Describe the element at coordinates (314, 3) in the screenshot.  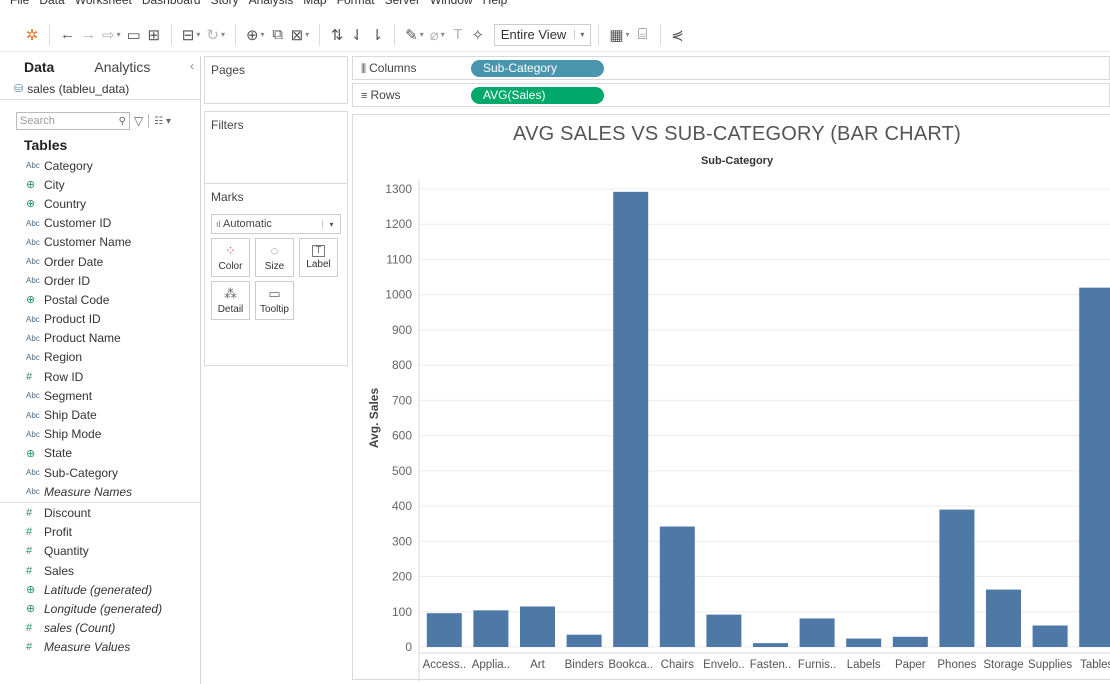
I see `menu-map: Map` at that location.